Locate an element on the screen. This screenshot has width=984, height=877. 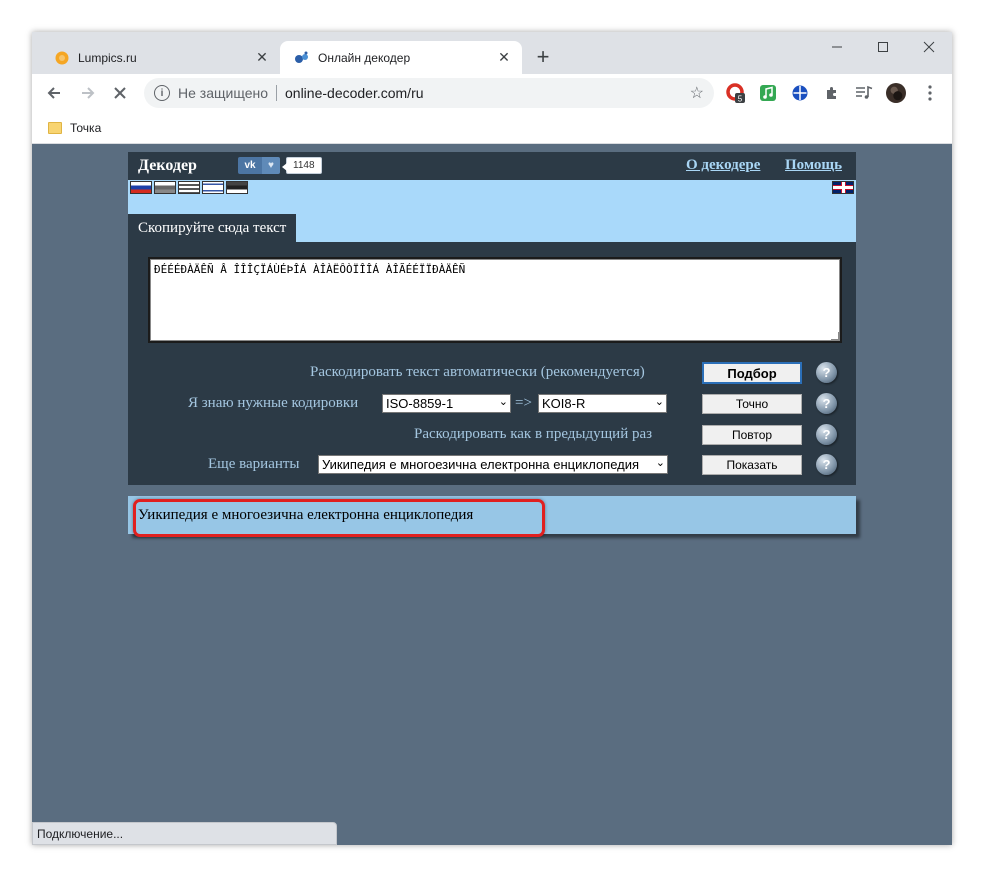
orange-circle-icon is located at coordinates (62, 58).